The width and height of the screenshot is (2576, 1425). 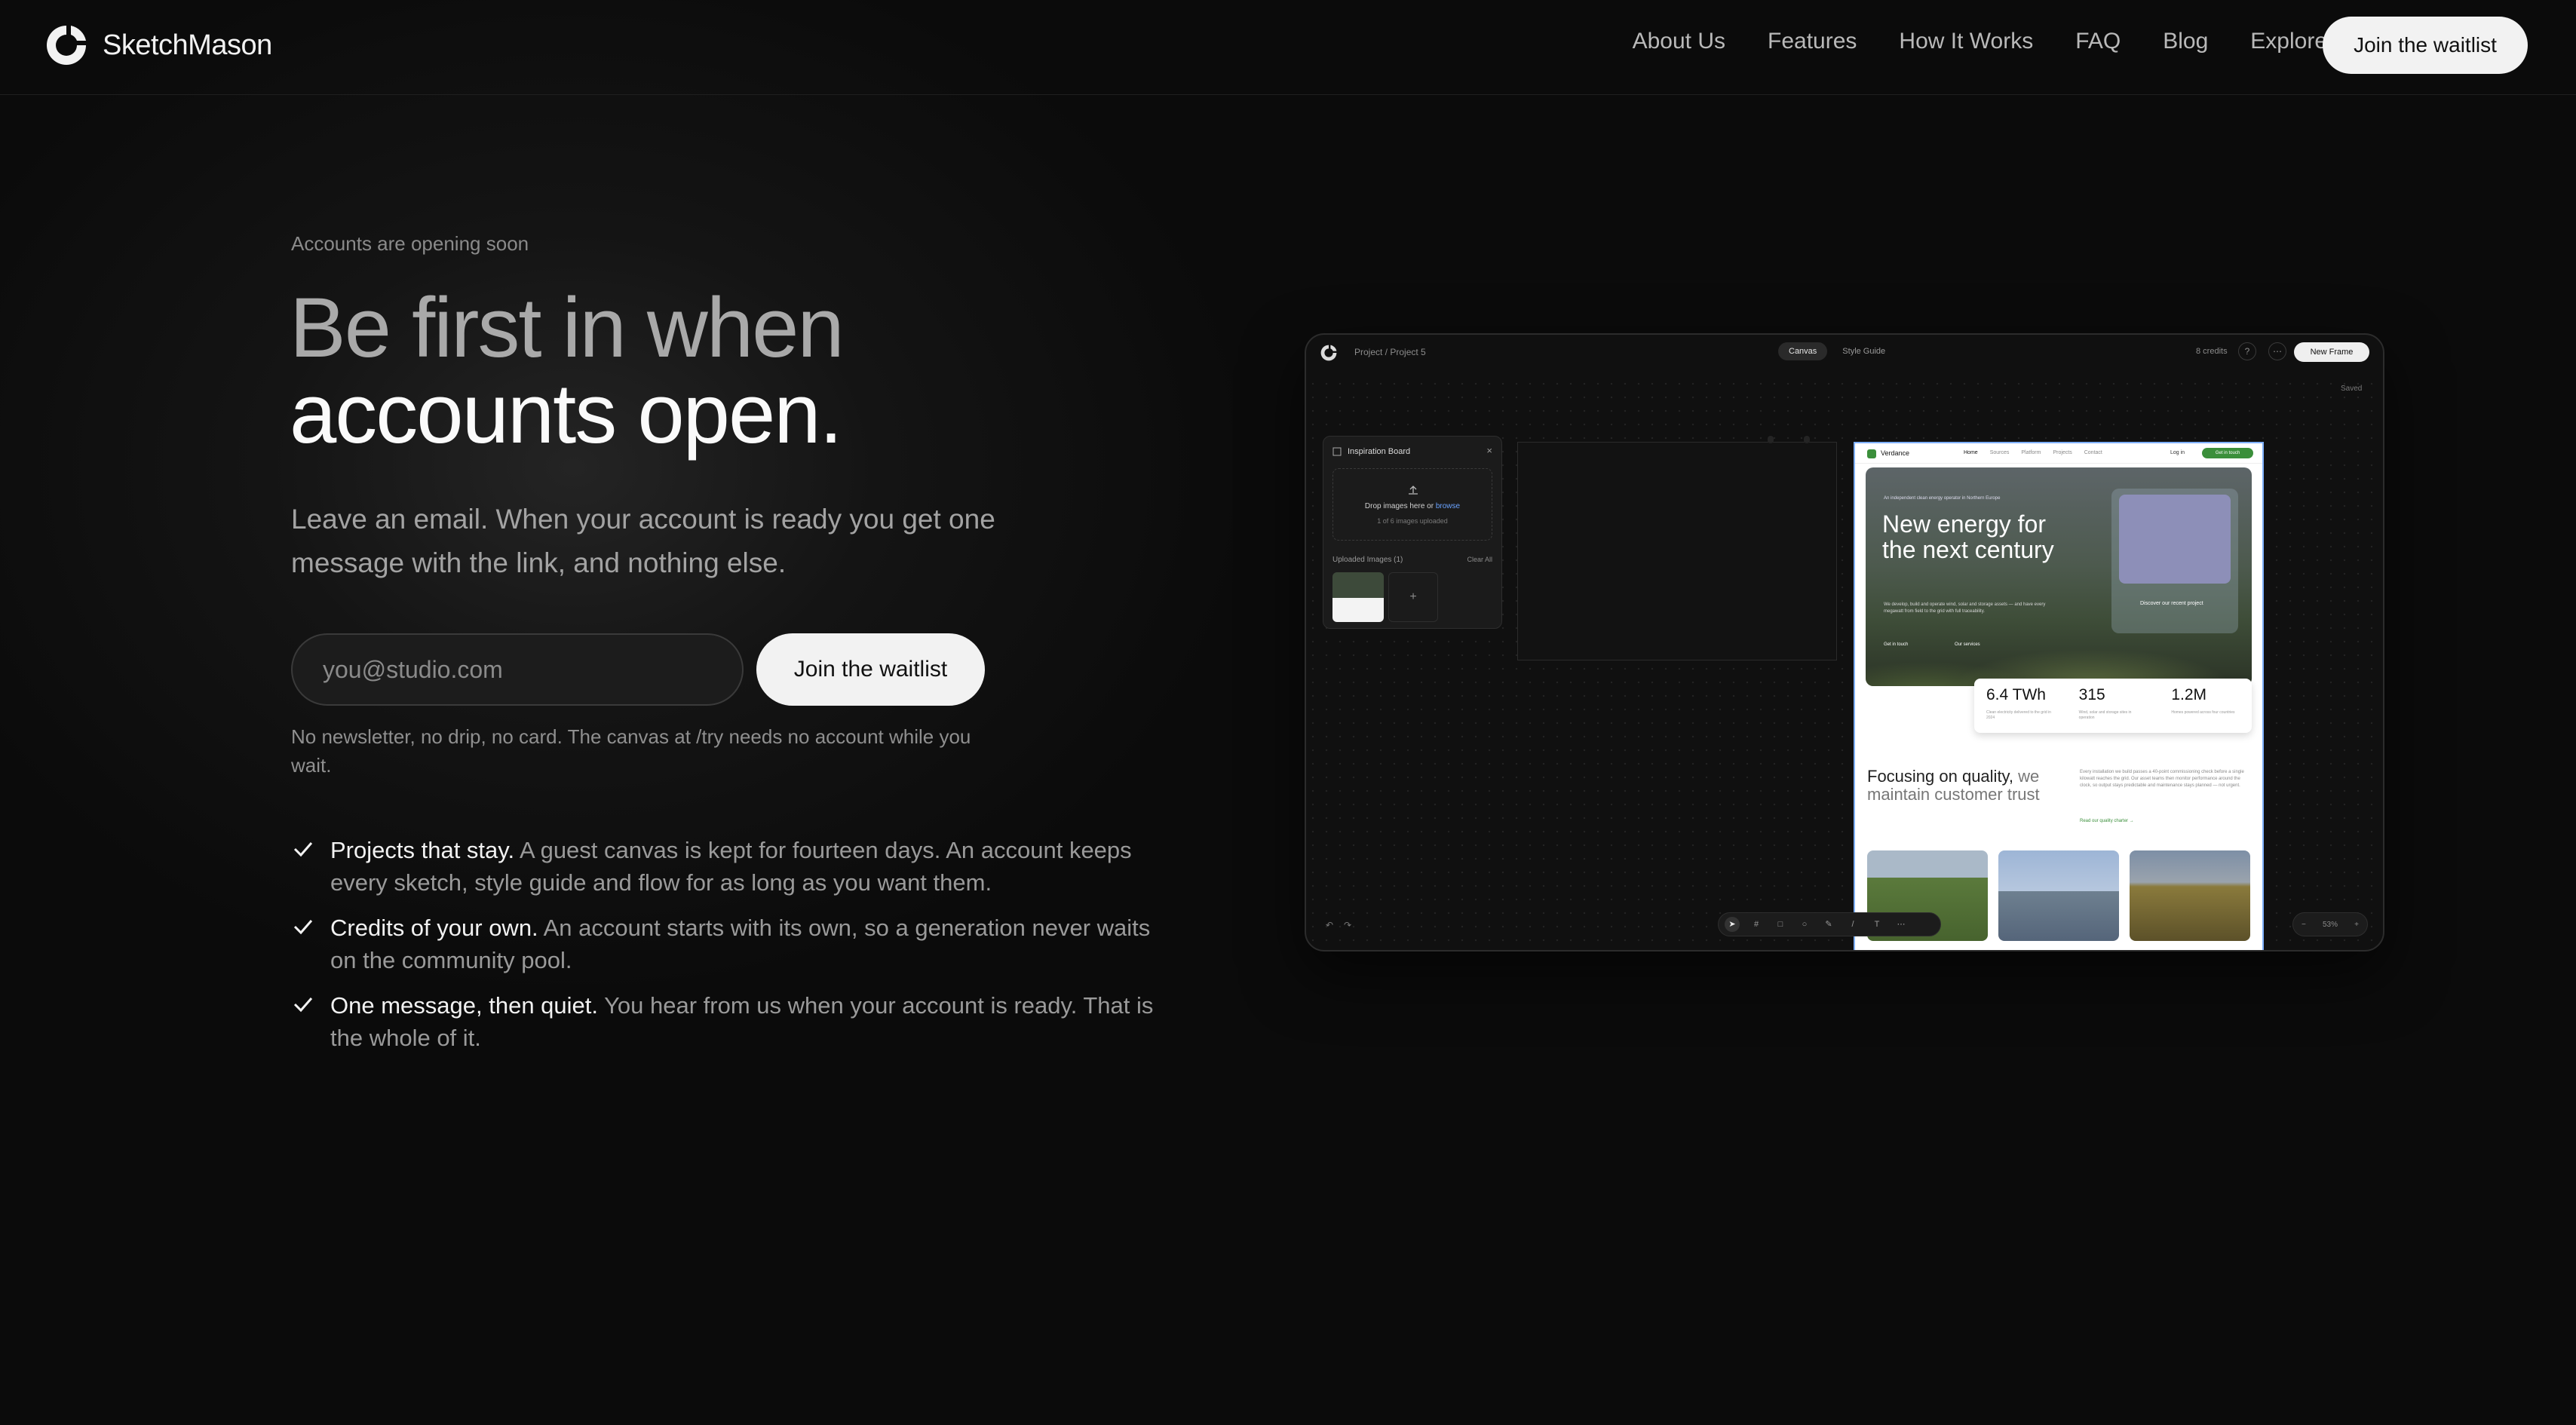 I want to click on empty-frame, so click(x=1677, y=551).